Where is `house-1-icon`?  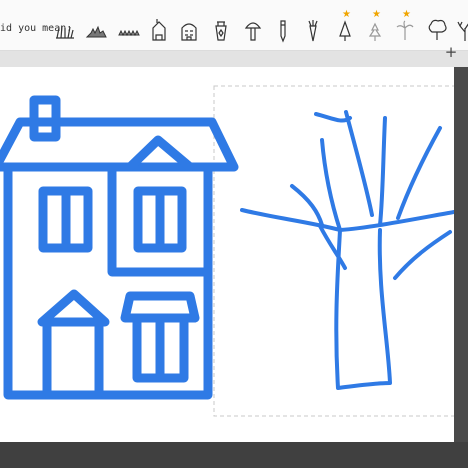 house-1-icon is located at coordinates (159, 30).